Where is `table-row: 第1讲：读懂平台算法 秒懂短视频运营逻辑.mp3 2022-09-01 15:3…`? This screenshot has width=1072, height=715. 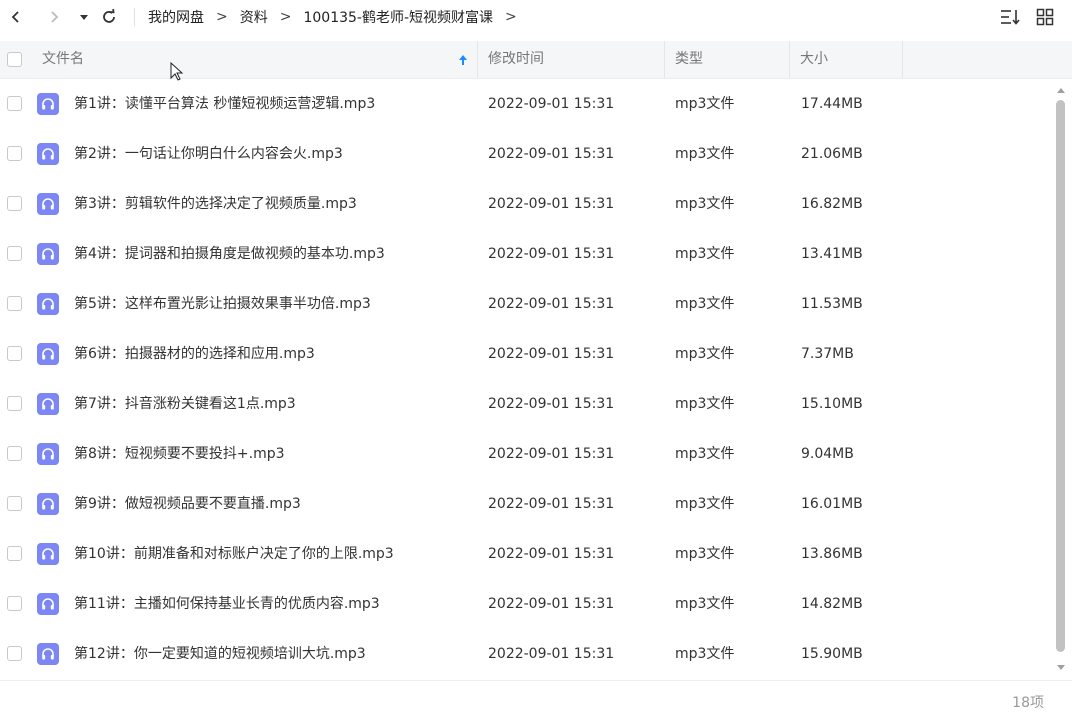 table-row: 第1讲：读懂平台算法 秒懂短视频运营逻辑.mp3 2022-09-01 15:3… is located at coordinates (526, 104).